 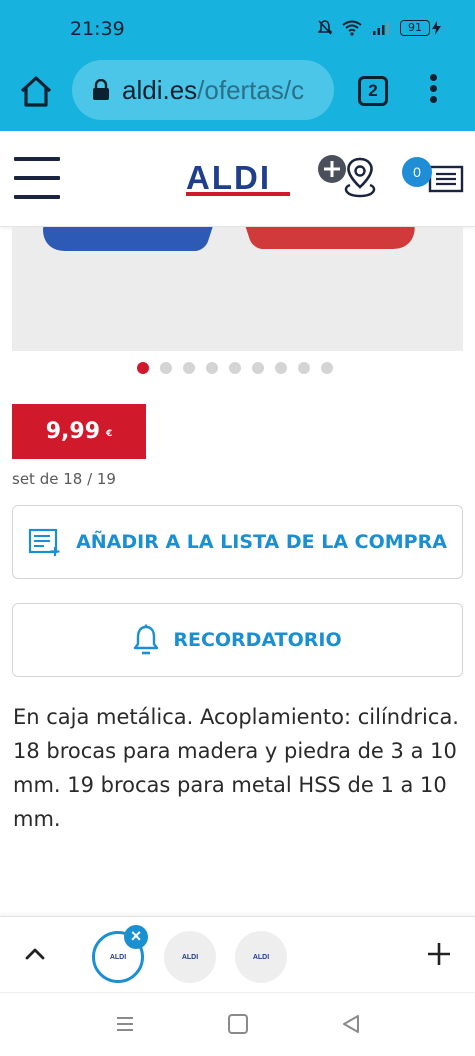 I want to click on browser-toolbar: aldi.es/ofertas/c 2, so click(x=237, y=93).